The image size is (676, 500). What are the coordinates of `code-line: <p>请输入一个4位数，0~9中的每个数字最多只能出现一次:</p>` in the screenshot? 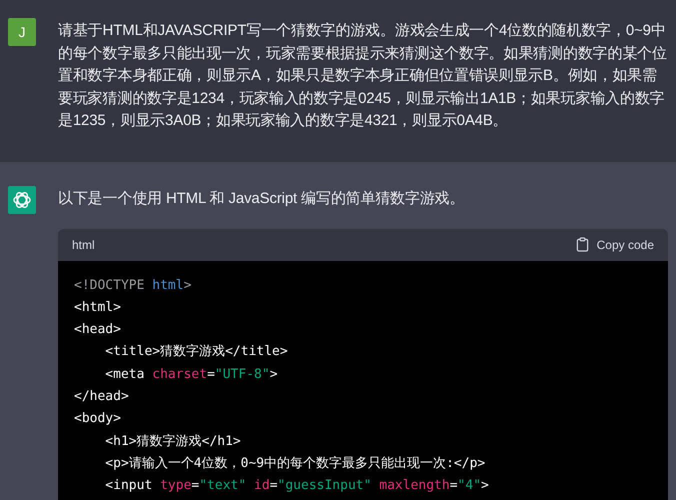 It's located at (295, 463).